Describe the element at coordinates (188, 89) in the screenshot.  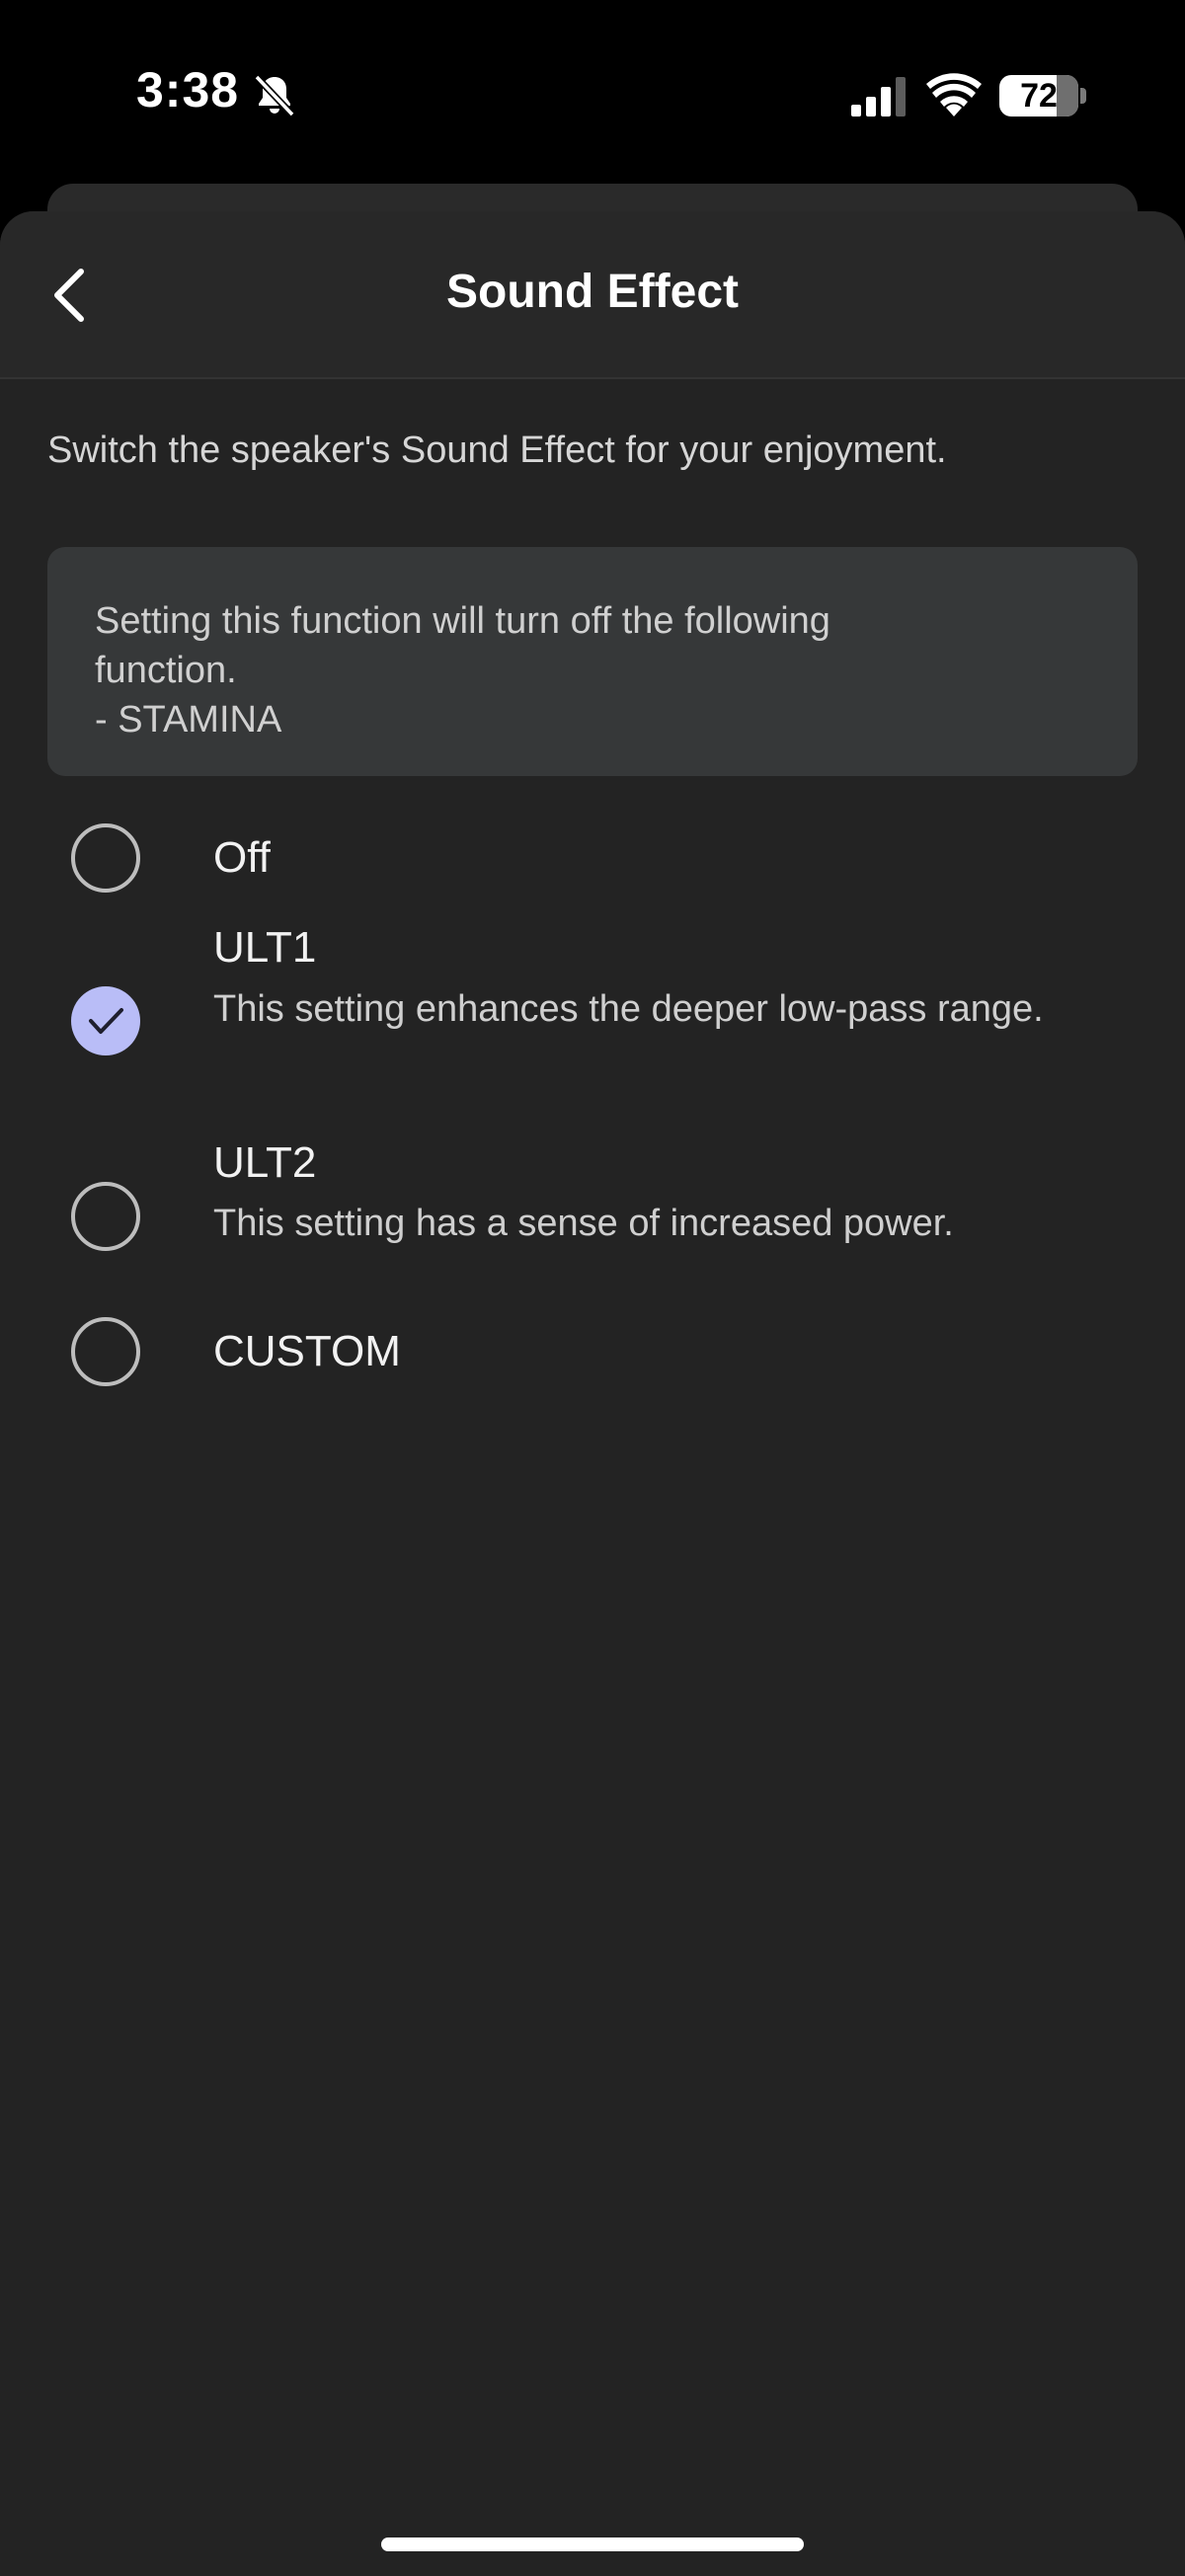
I see `status-time: 3:38` at that location.